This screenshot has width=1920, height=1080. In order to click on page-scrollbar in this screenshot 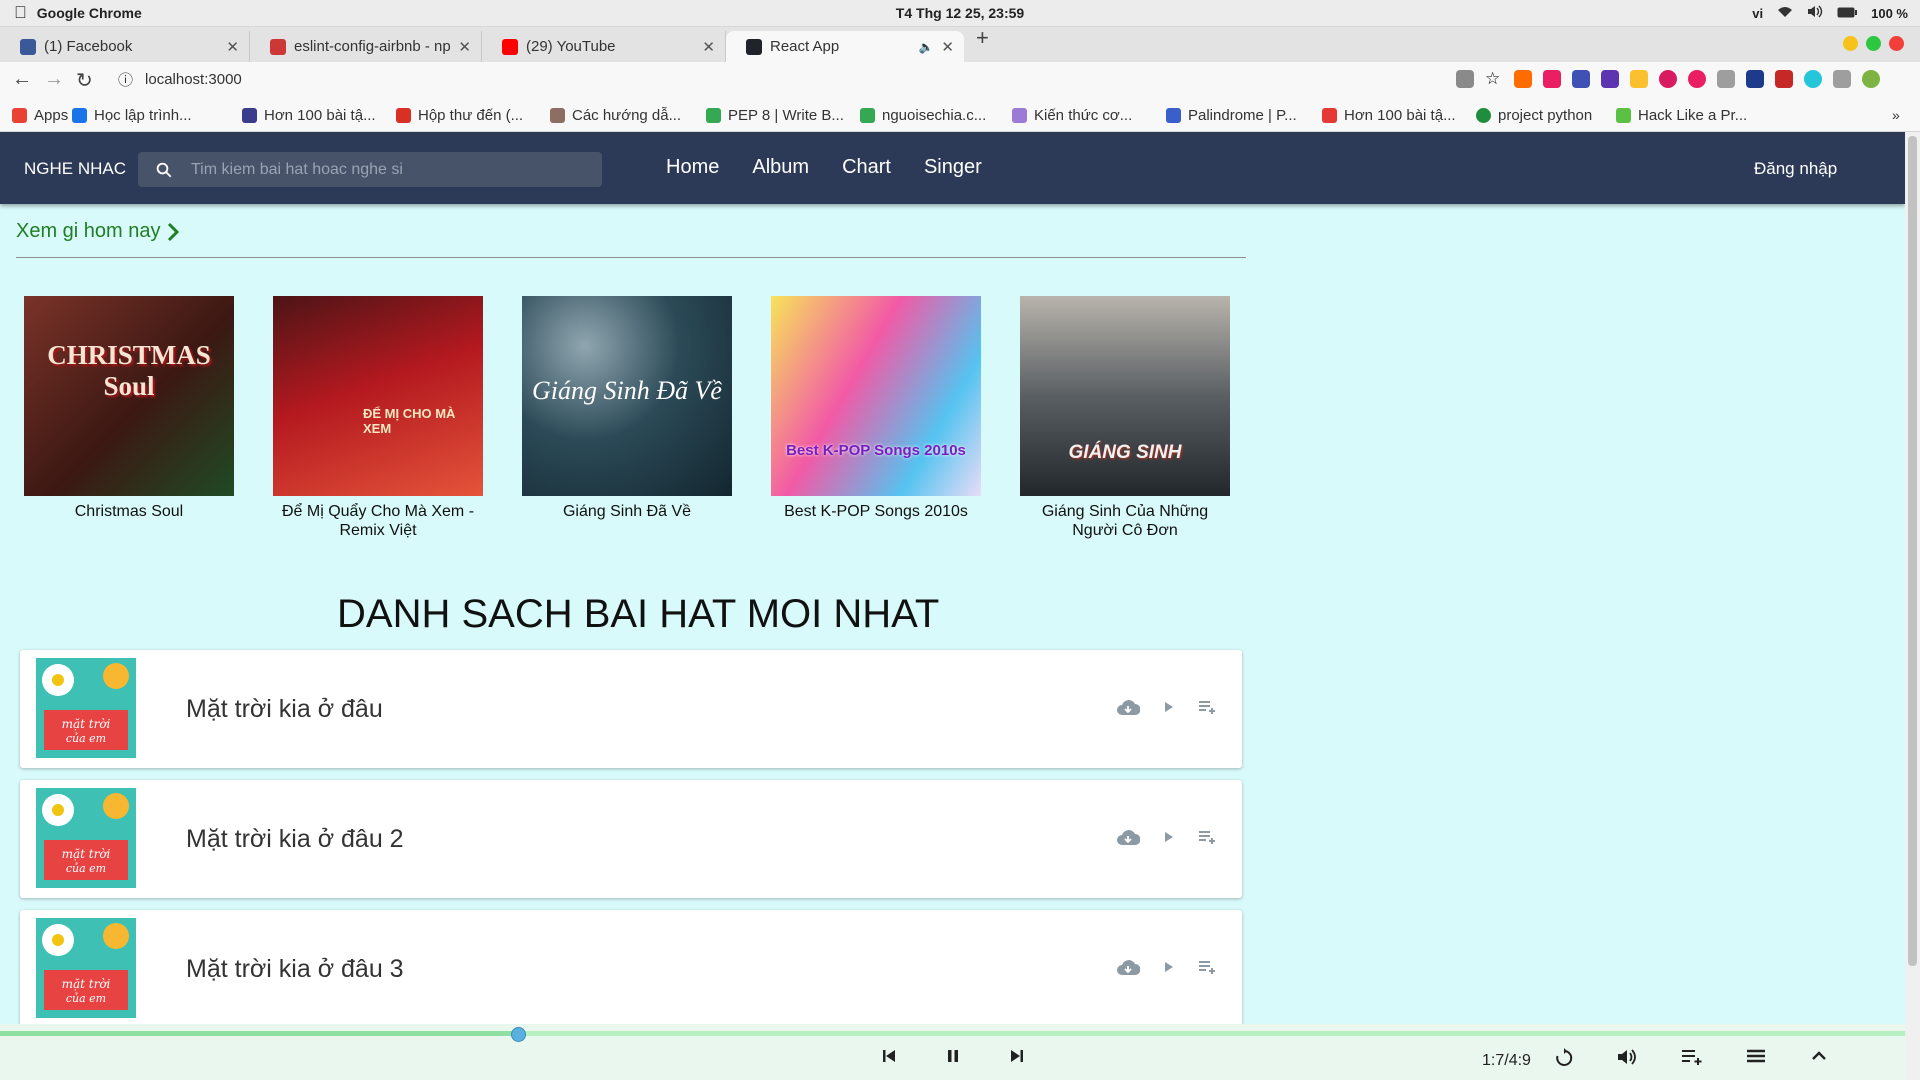, I will do `click(1912, 606)`.